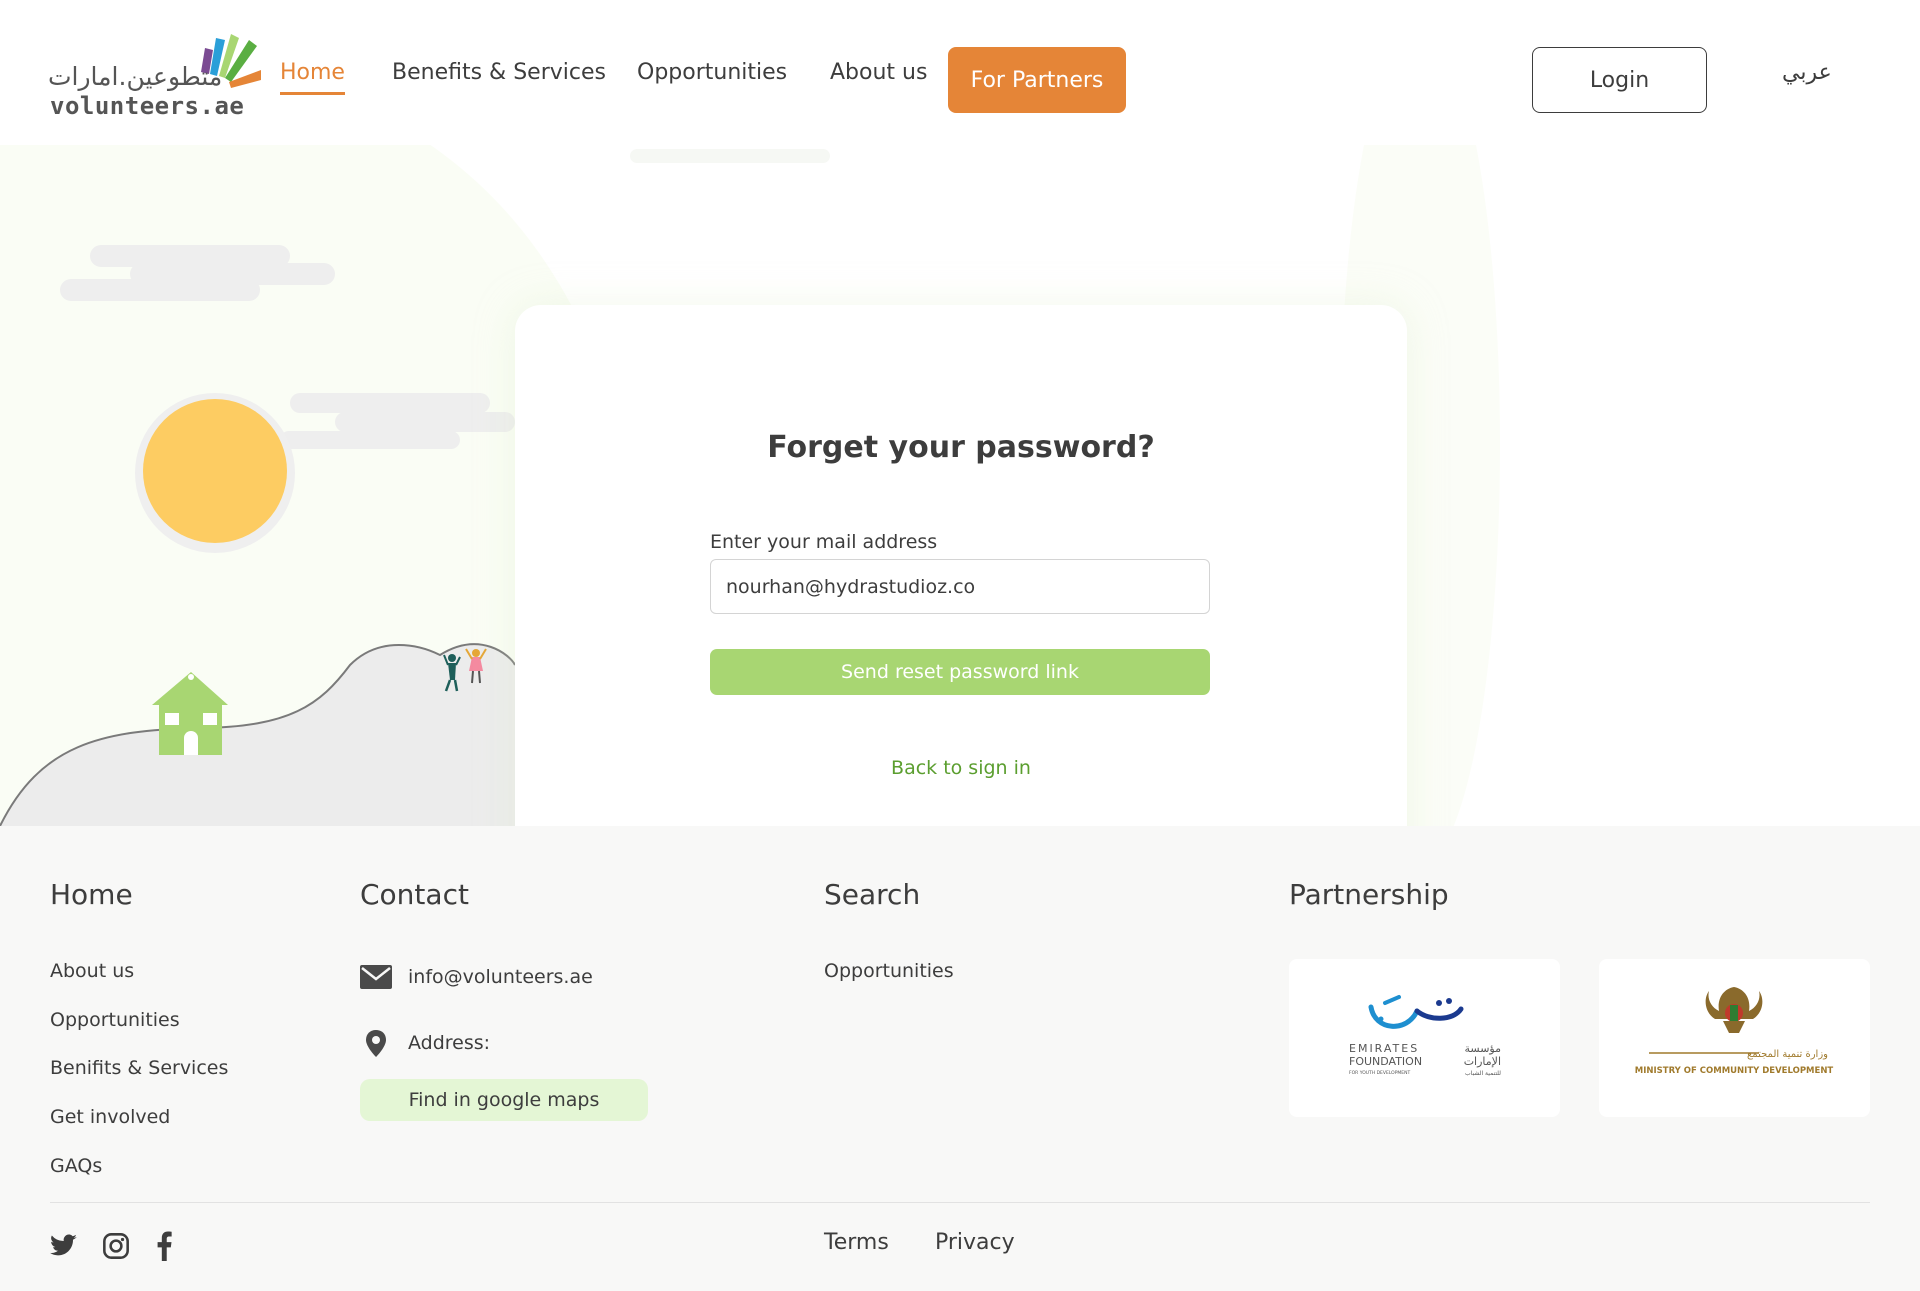  Describe the element at coordinates (115, 1020) in the screenshot. I see `footer-link-opportunities: Opportunities` at that location.